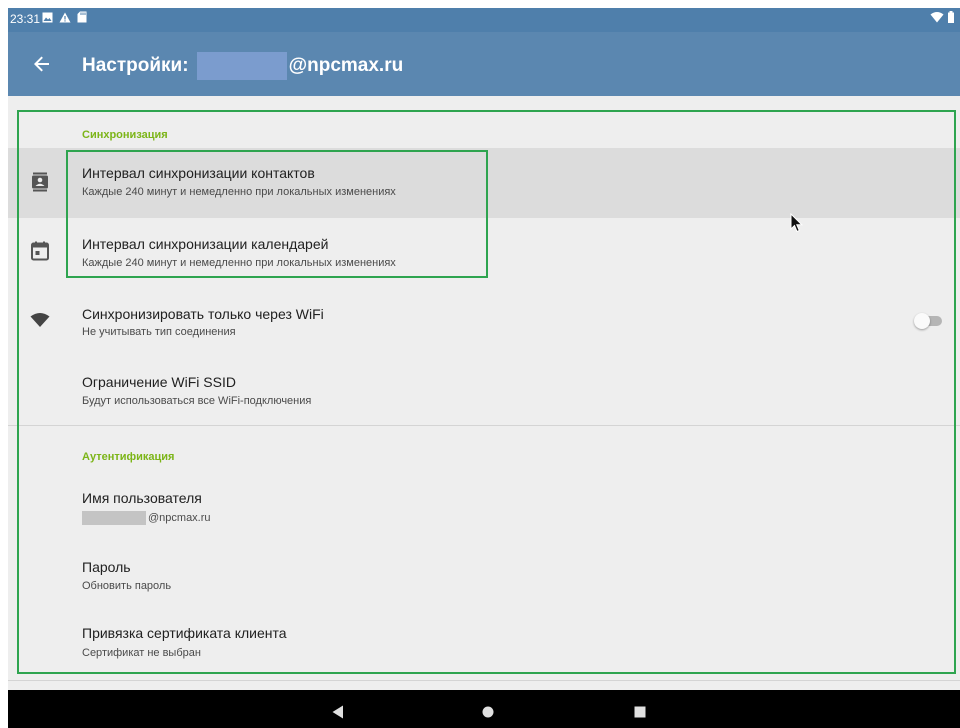 Image resolution: width=960 pixels, height=728 pixels. Describe the element at coordinates (135, 65) in the screenshot. I see `title-prefix: Настройки:` at that location.